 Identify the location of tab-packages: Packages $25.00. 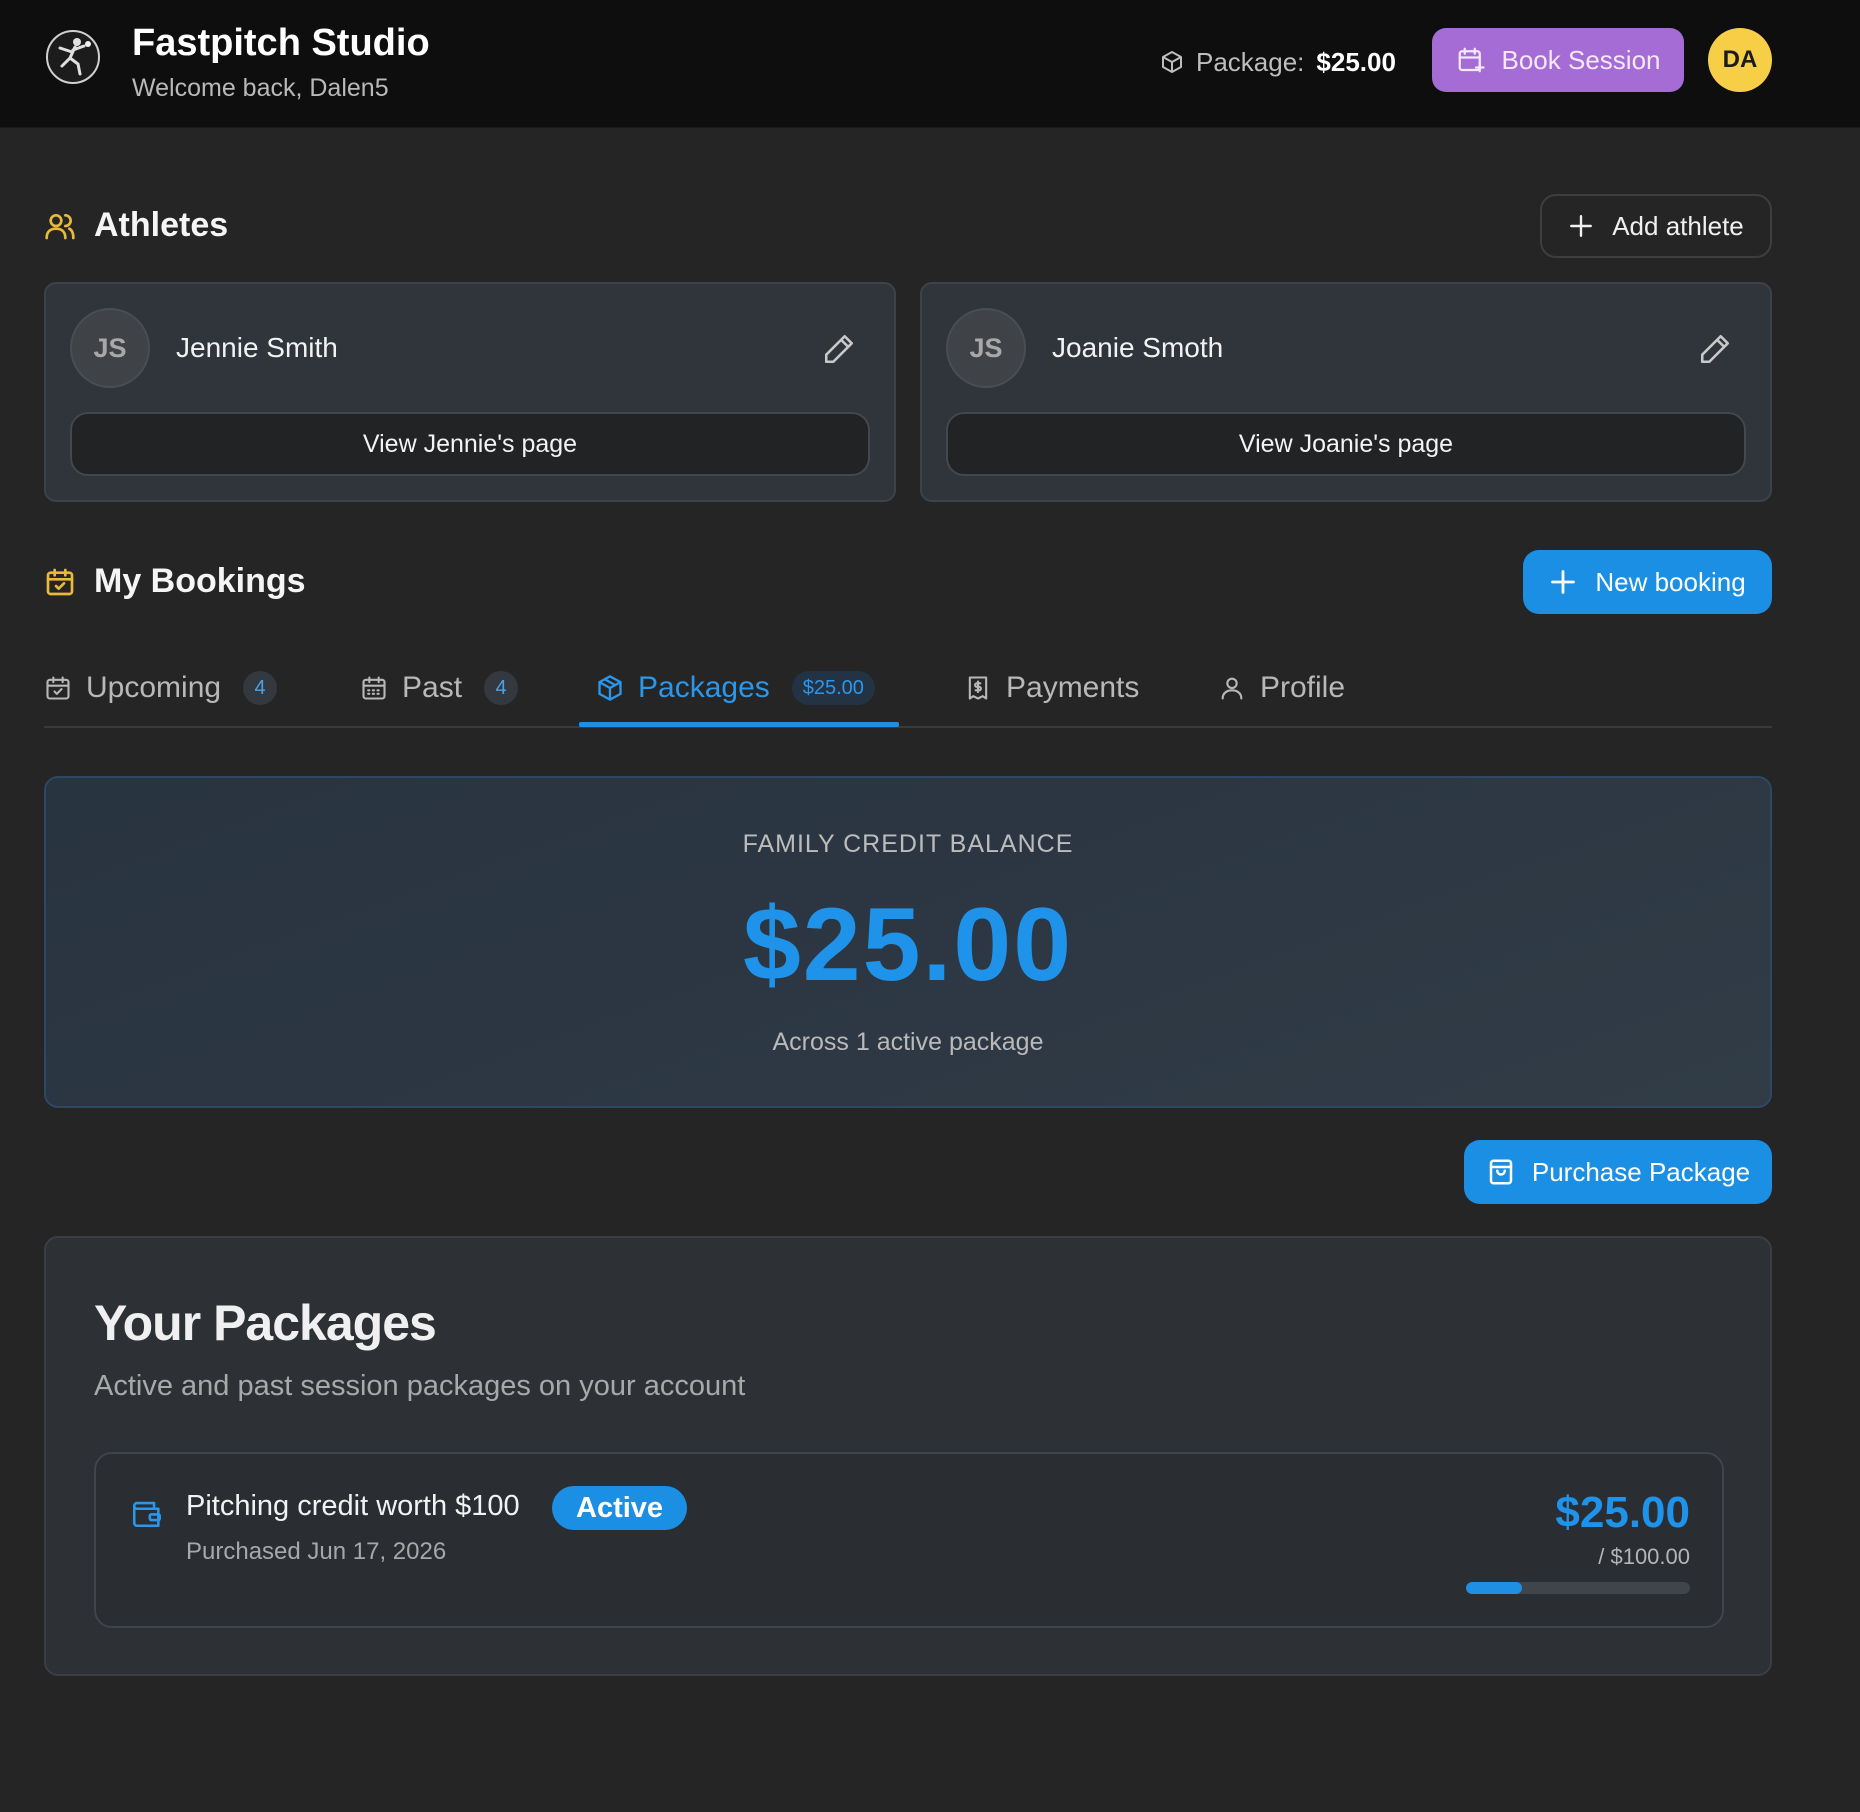
(735, 688).